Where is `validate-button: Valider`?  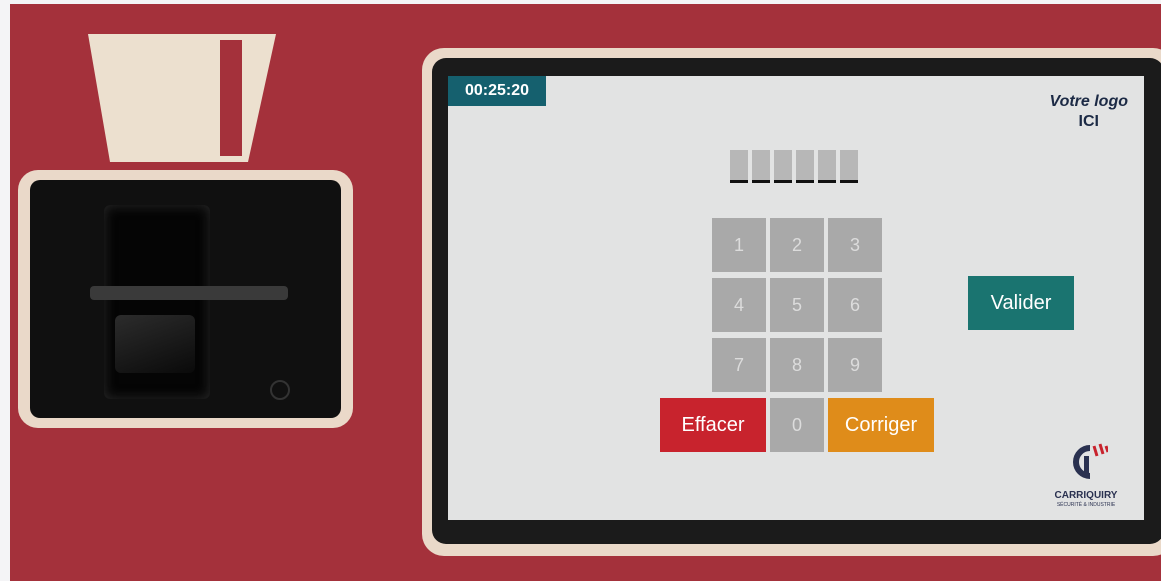
validate-button: Valider is located at coordinates (1021, 303).